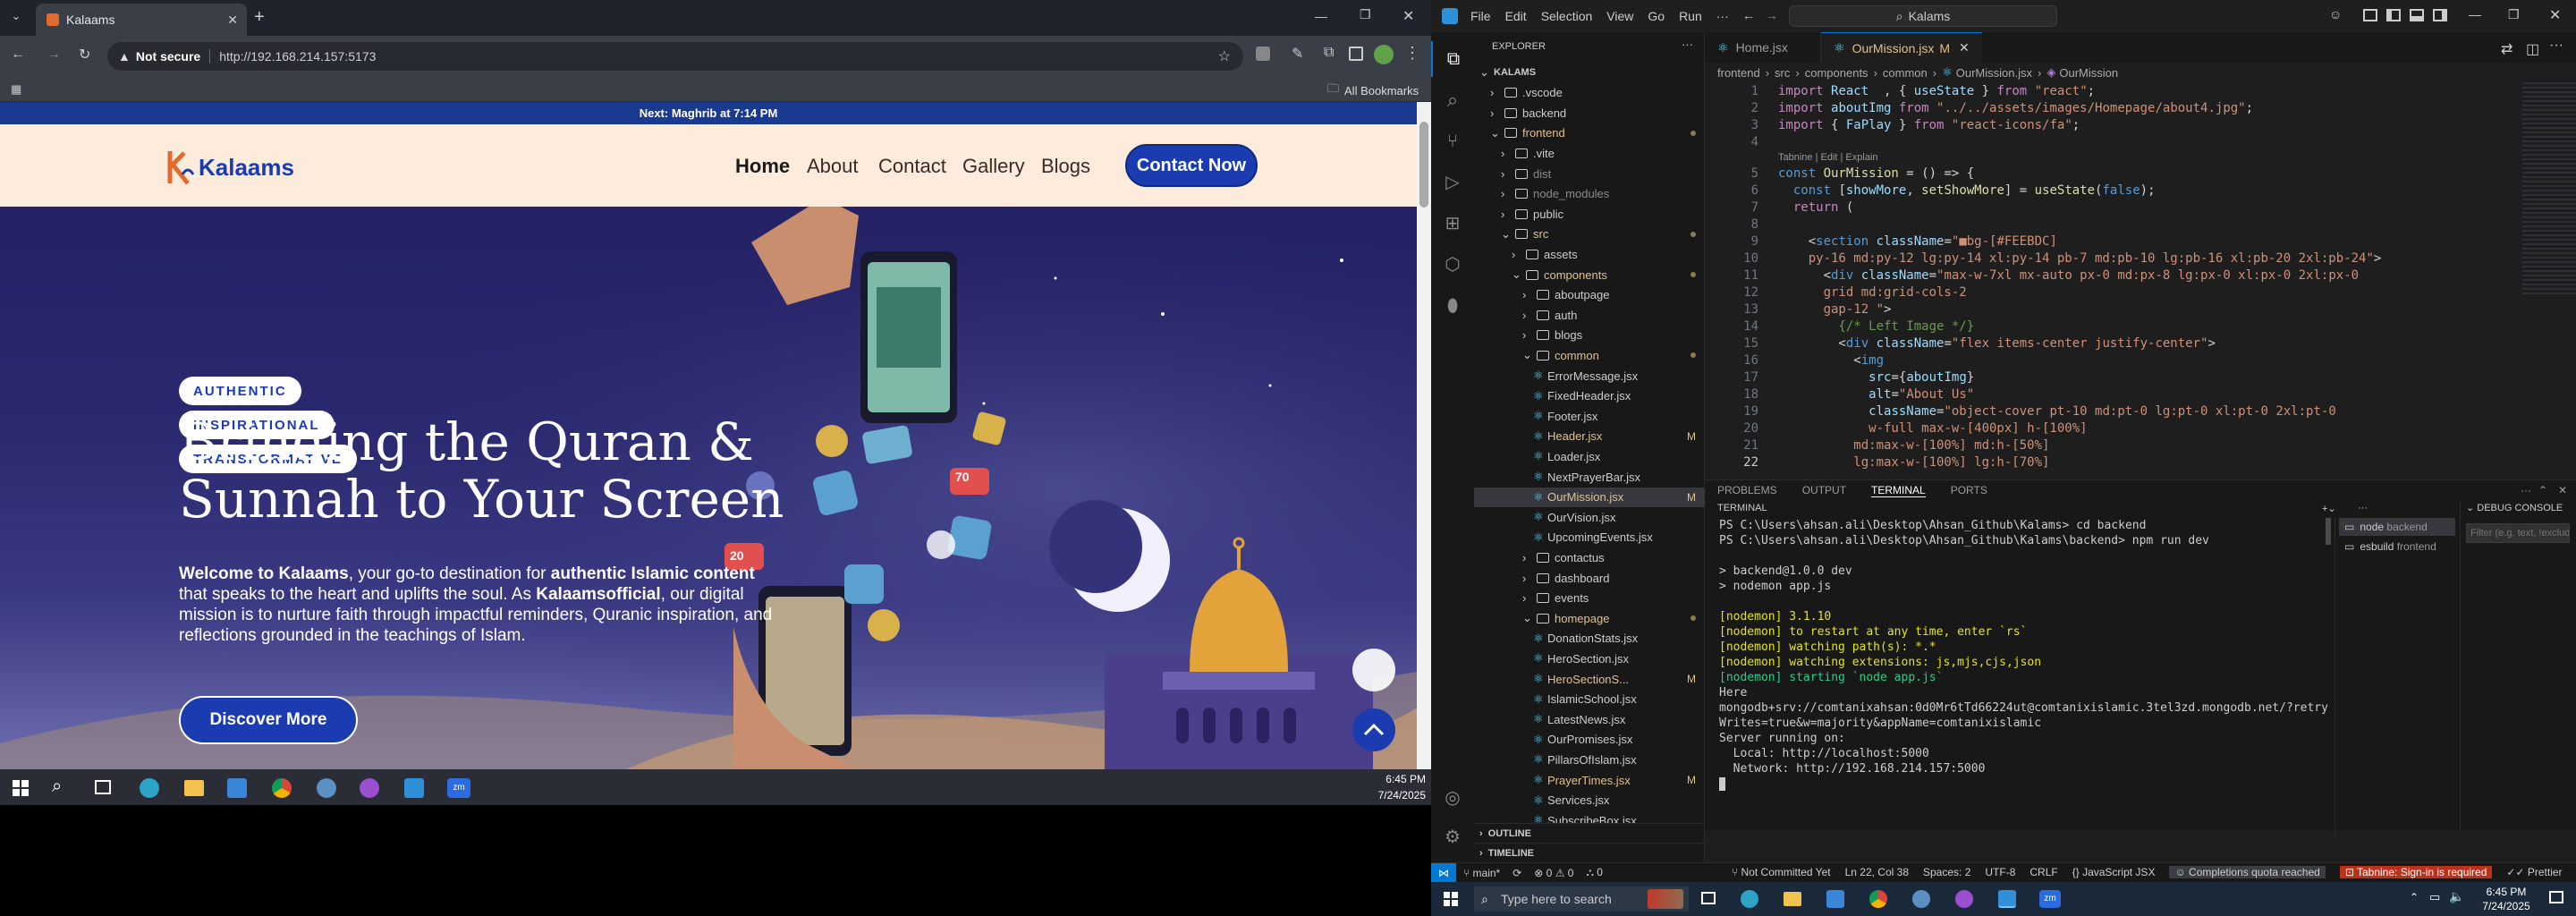  I want to click on tree-folder: › node_modules, so click(1589, 194).